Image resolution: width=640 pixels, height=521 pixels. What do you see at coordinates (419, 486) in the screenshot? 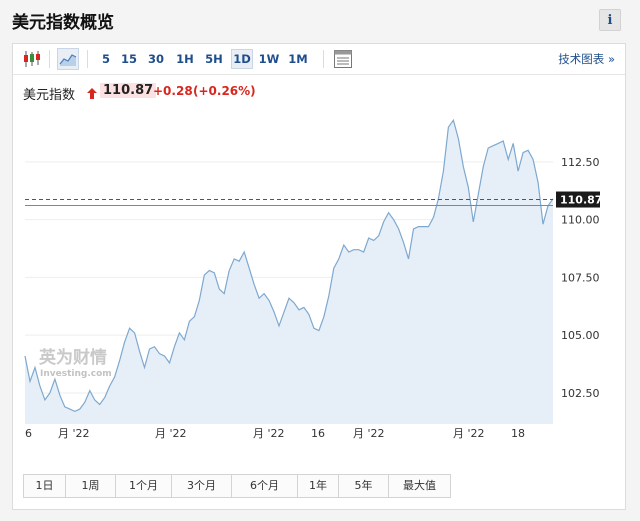
I see `range-button-7: 最大值` at bounding box center [419, 486].